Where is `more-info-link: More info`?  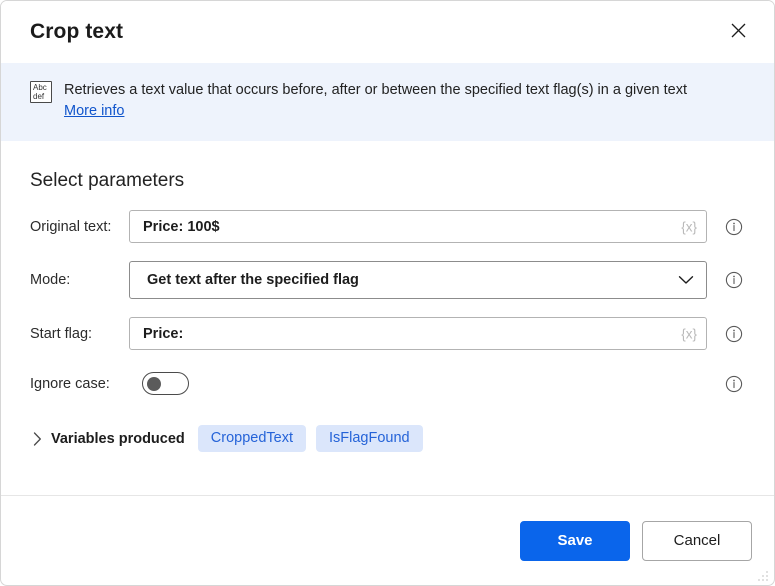 more-info-link: More info is located at coordinates (94, 111).